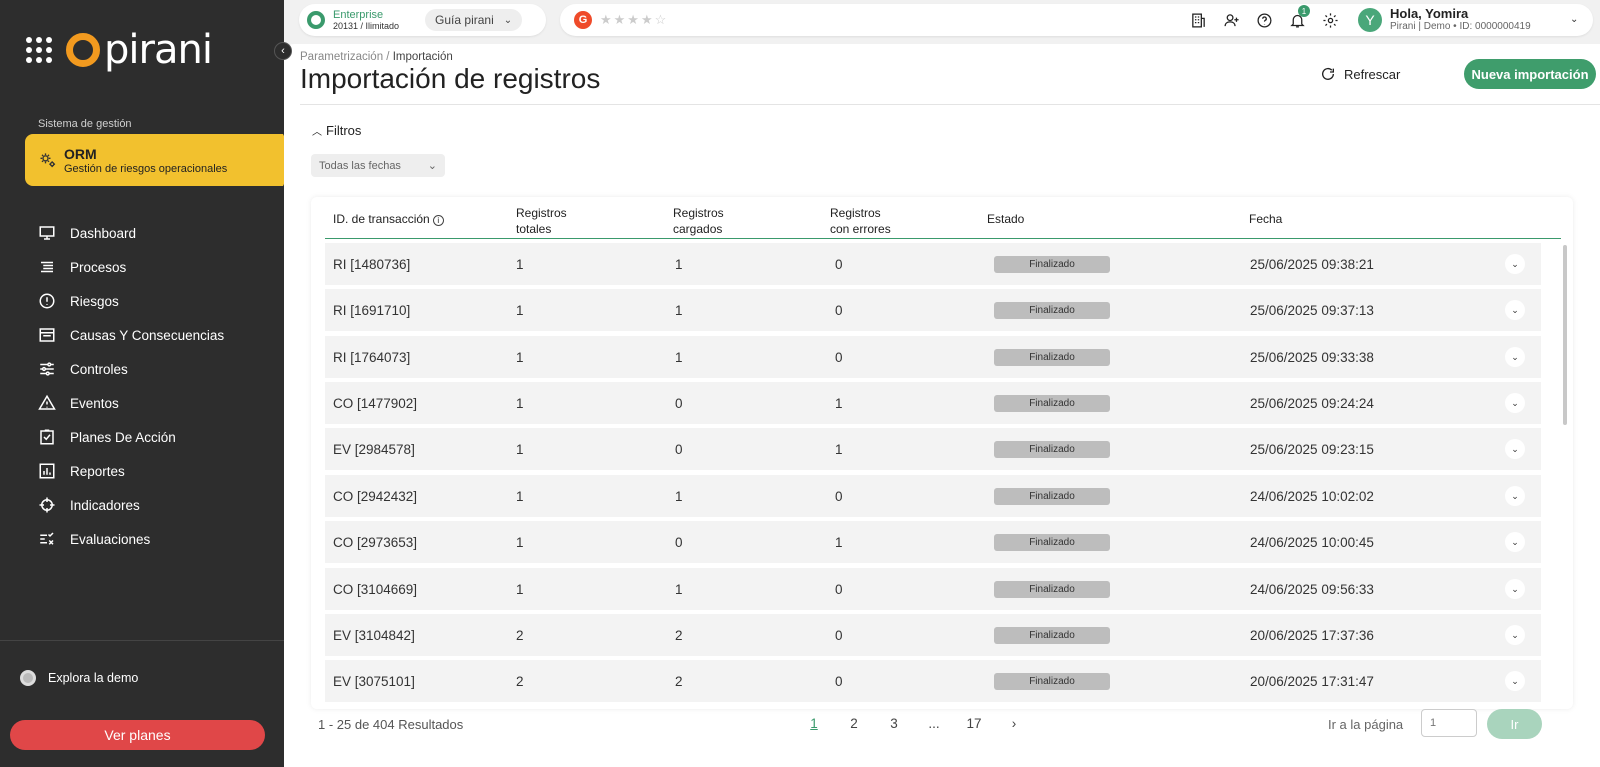 Image resolution: width=1600 pixels, height=767 pixels. I want to click on gear-icon, so click(1330, 20).